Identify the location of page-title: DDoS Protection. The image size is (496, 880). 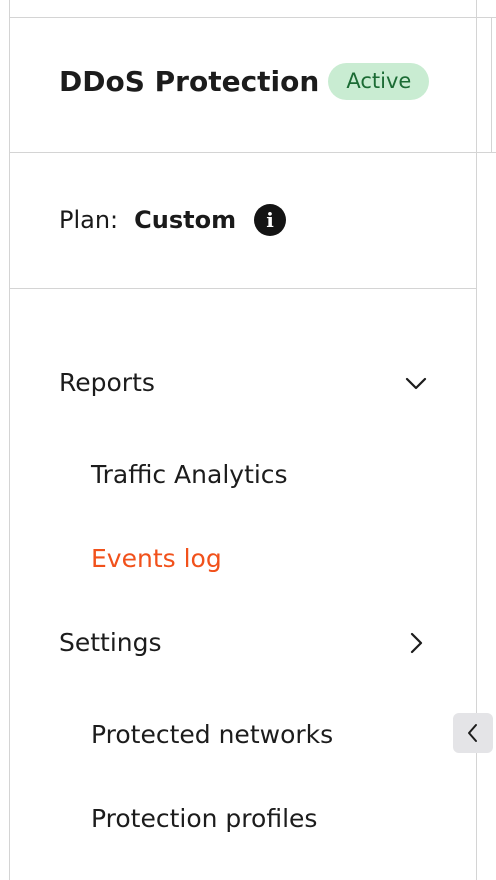
(189, 81).